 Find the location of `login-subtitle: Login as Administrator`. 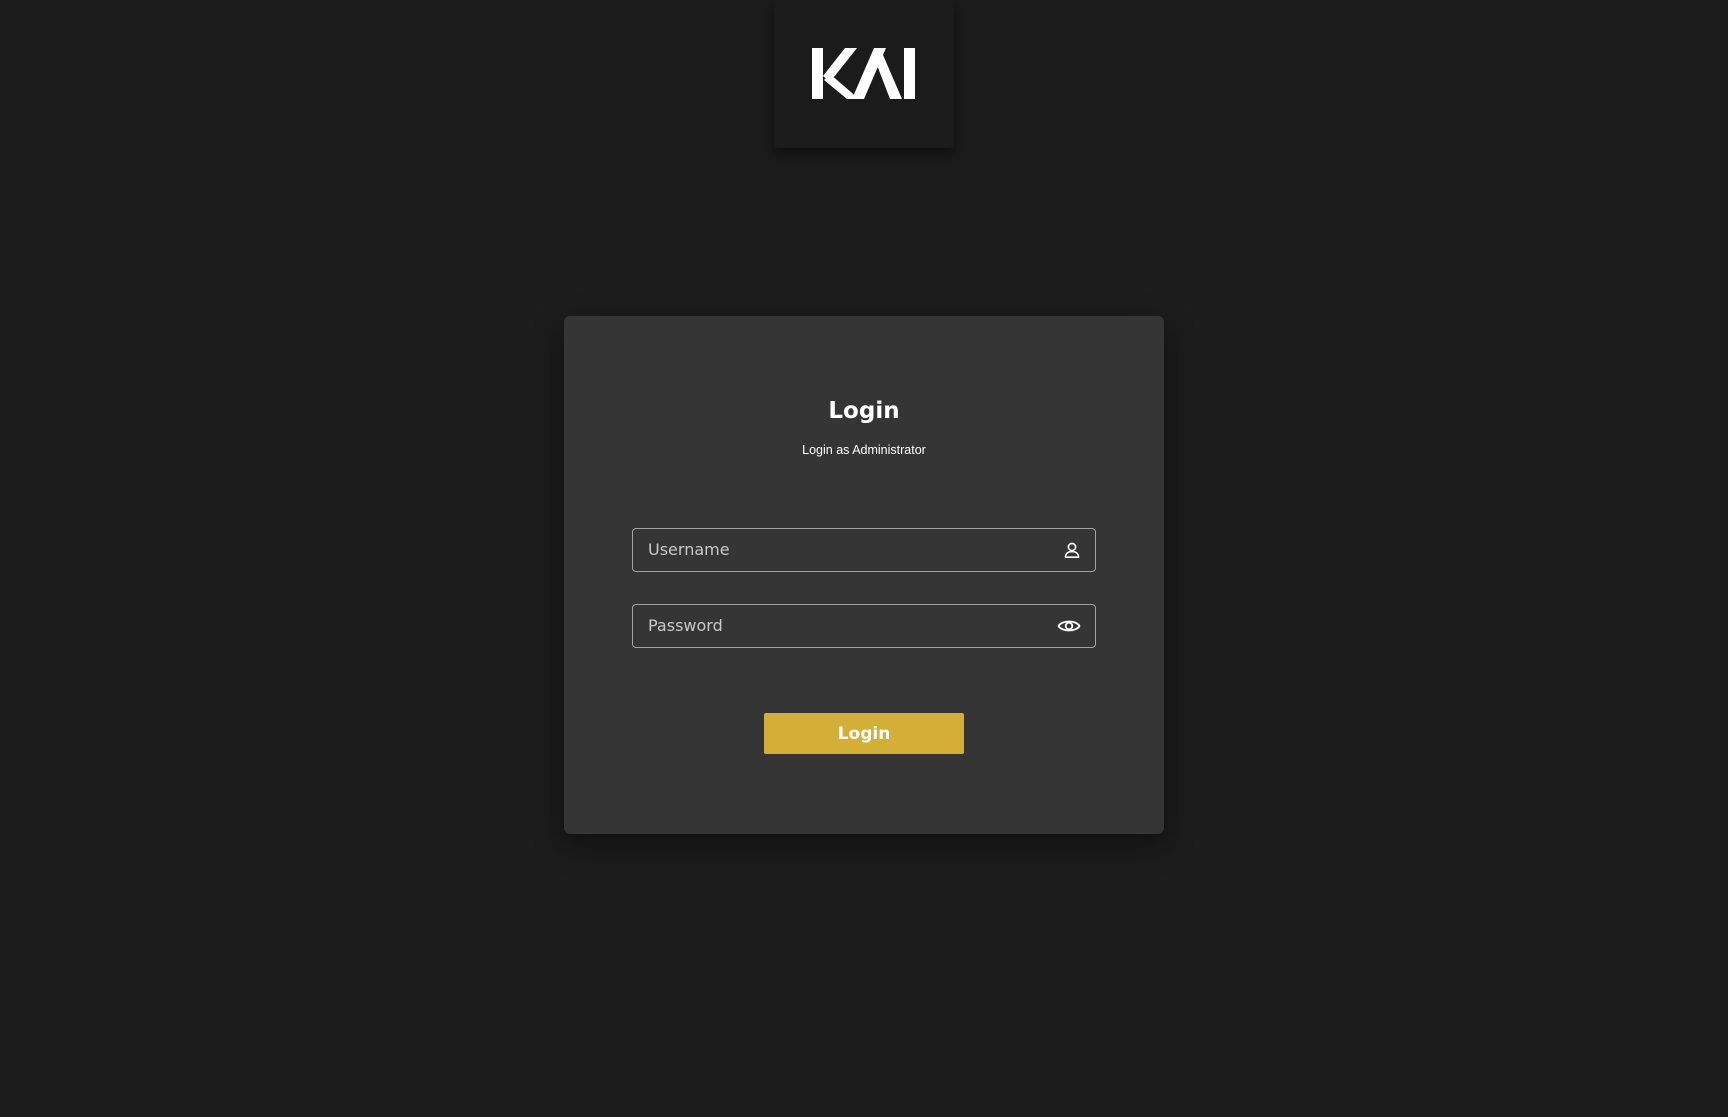

login-subtitle: Login as Administrator is located at coordinates (864, 450).